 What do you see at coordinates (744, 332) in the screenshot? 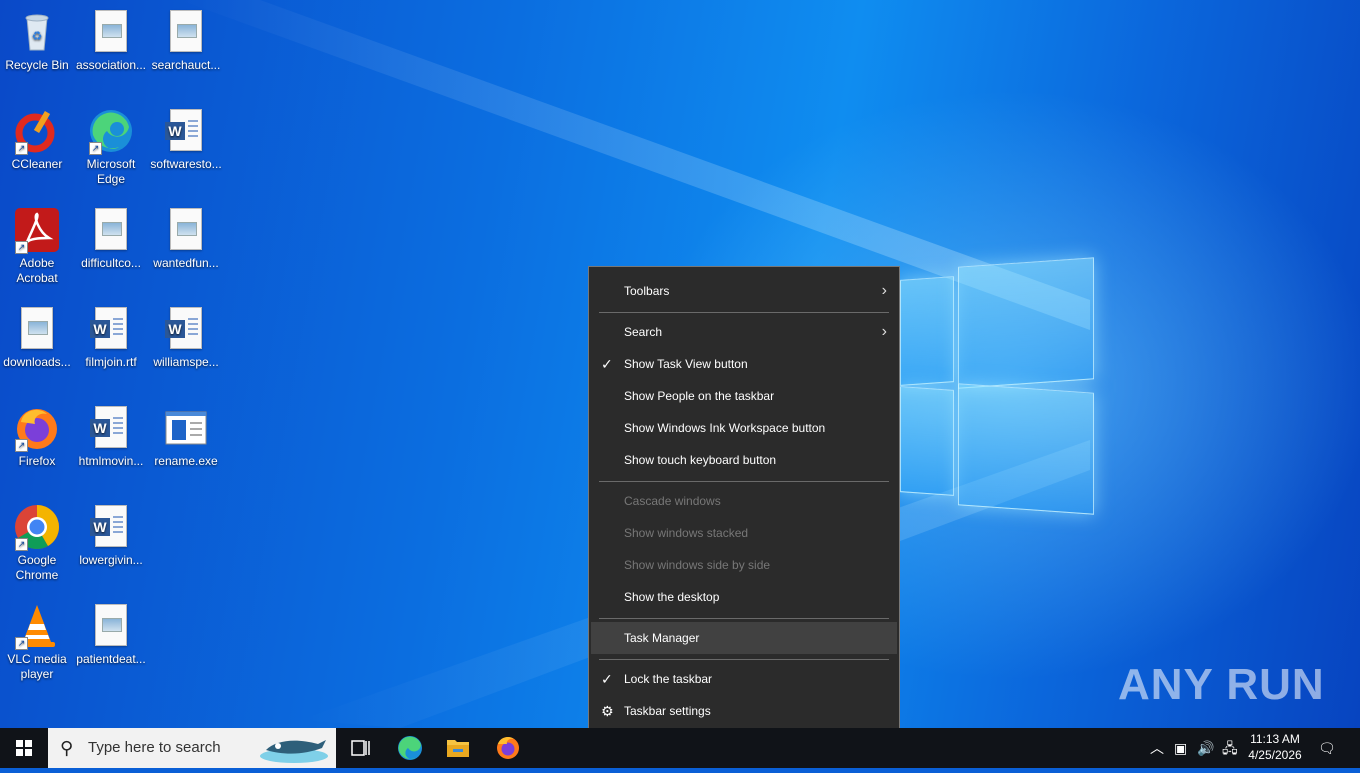
I see `menu-item-search: Search ›` at bounding box center [744, 332].